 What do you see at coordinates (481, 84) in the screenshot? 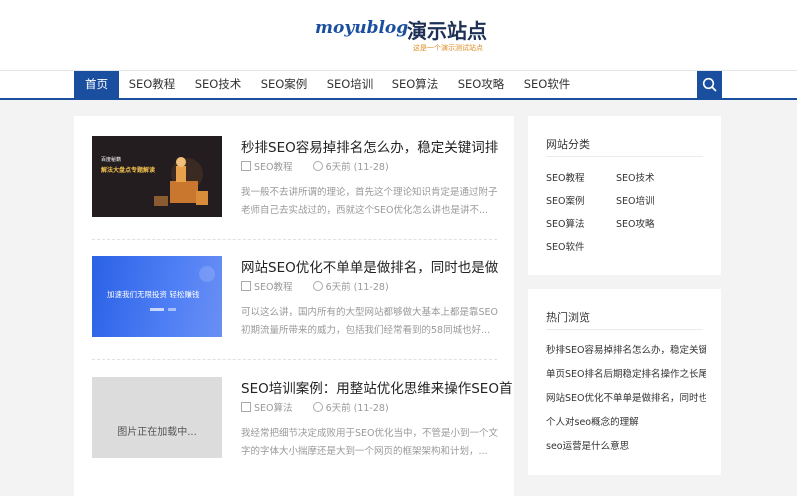
I see `nav-item-seo-guide: SEO攻略` at bounding box center [481, 84].